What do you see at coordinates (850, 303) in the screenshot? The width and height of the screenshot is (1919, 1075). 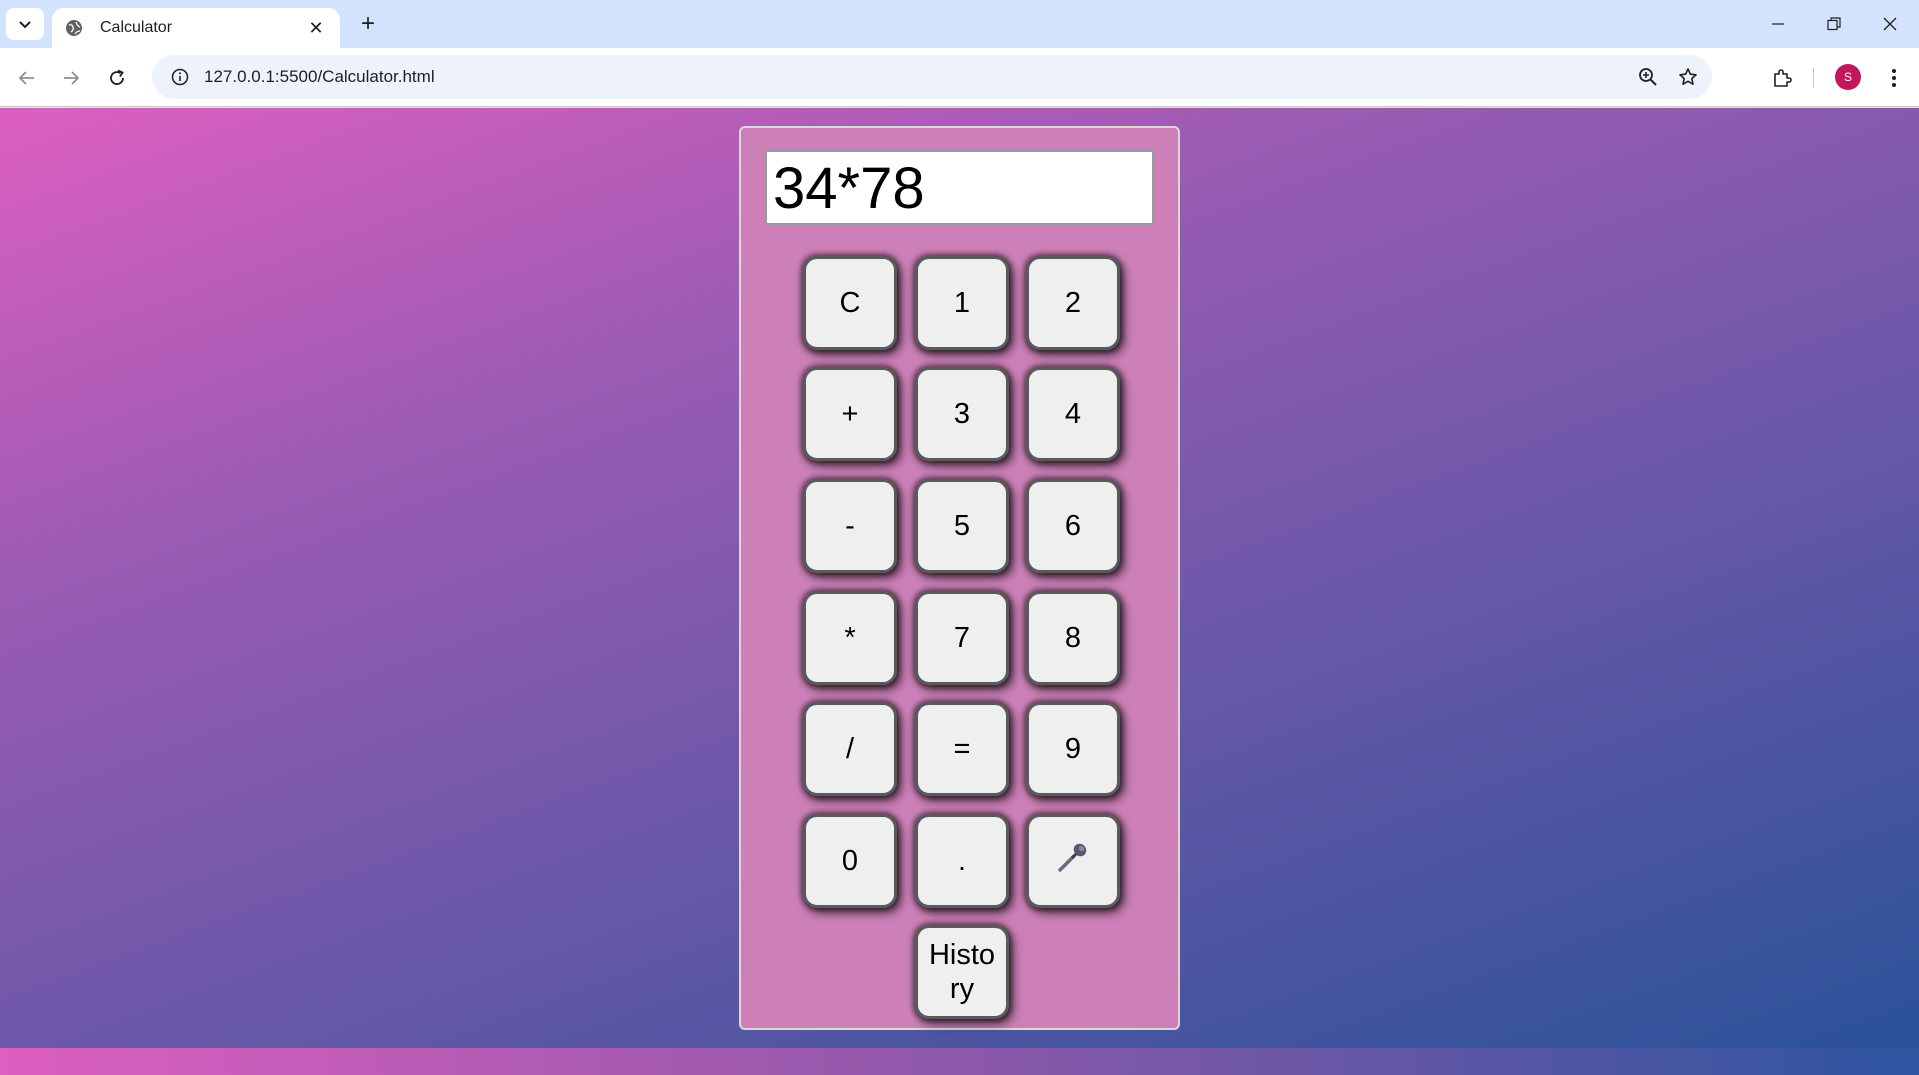 I see `clear-button: C` at bounding box center [850, 303].